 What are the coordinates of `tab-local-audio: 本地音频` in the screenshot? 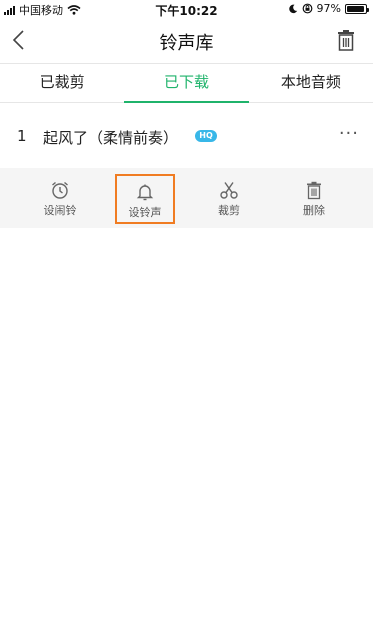 It's located at (311, 83).